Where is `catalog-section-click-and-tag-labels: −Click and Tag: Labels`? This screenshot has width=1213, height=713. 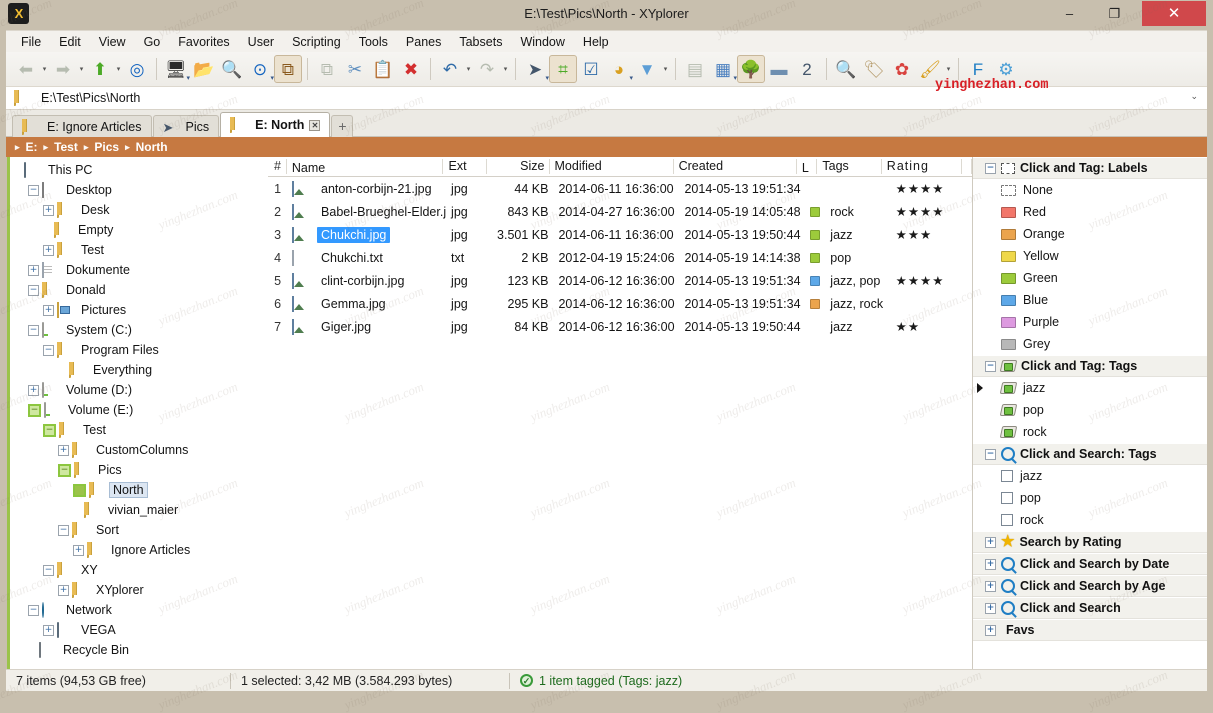 catalog-section-click-and-tag-labels: −Click and Tag: Labels is located at coordinates (1090, 168).